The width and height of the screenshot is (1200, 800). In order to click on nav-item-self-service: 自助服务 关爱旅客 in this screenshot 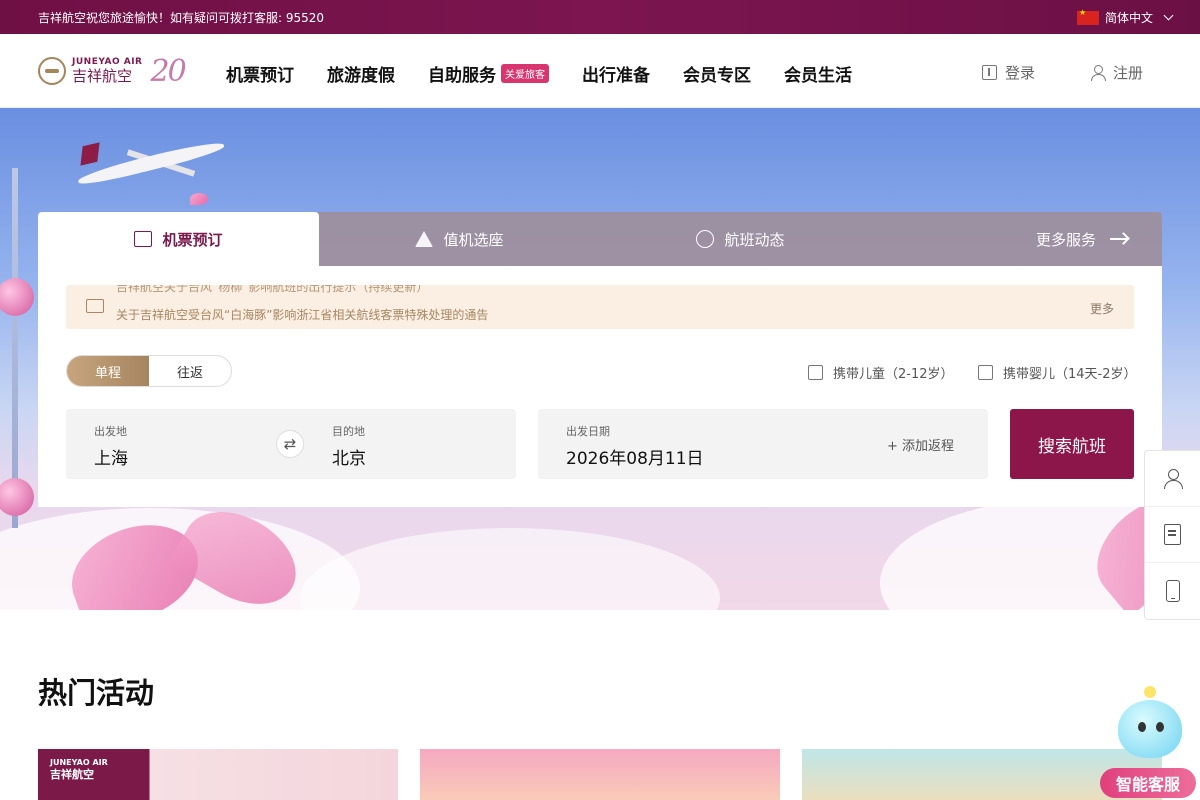, I will do `click(488, 73)`.